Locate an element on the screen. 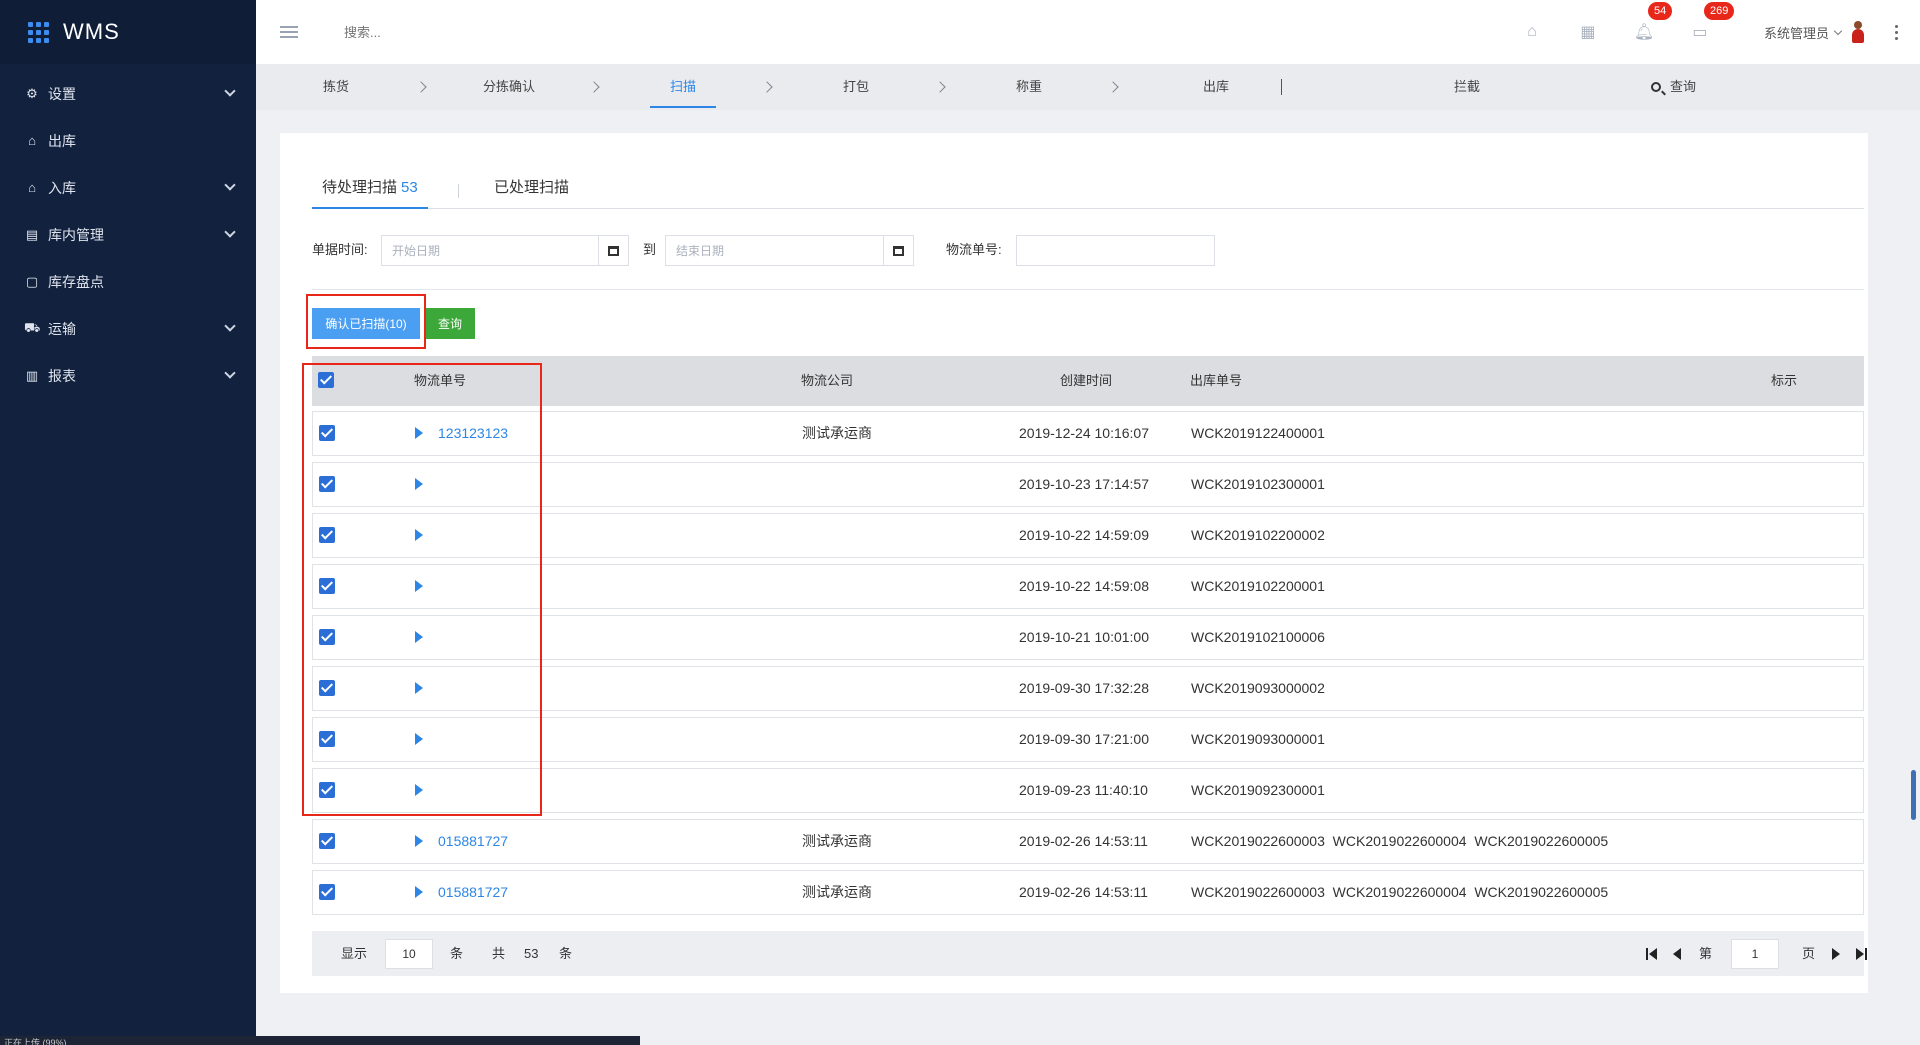  global-search-input is located at coordinates (464, 32).